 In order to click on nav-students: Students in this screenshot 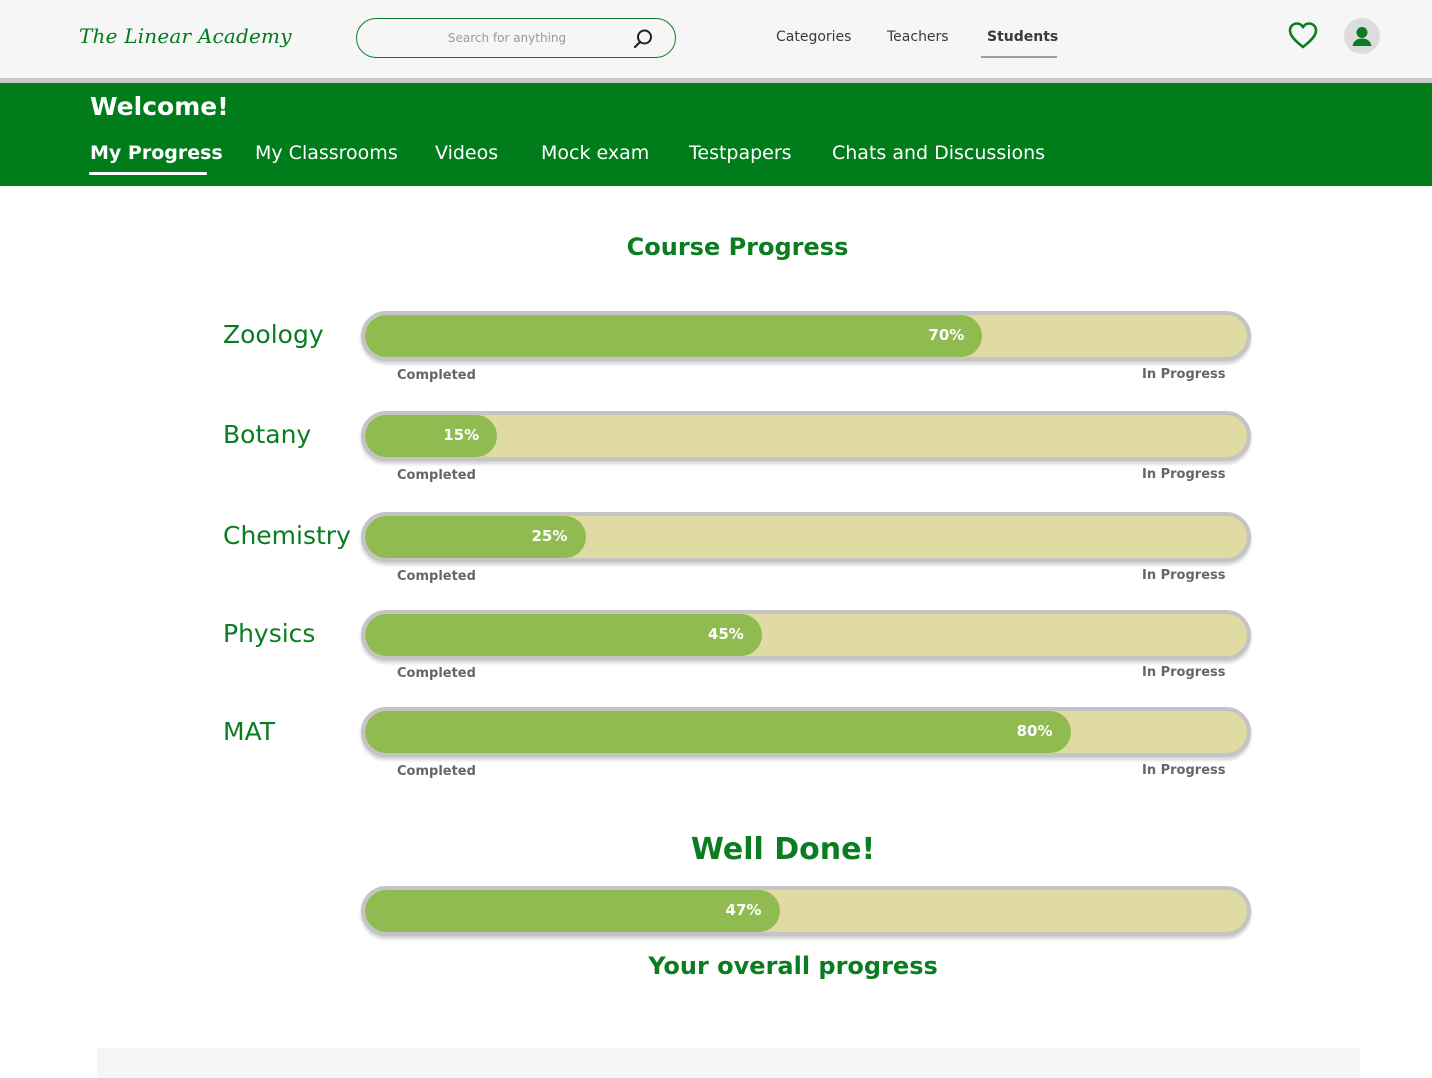, I will do `click(1022, 37)`.